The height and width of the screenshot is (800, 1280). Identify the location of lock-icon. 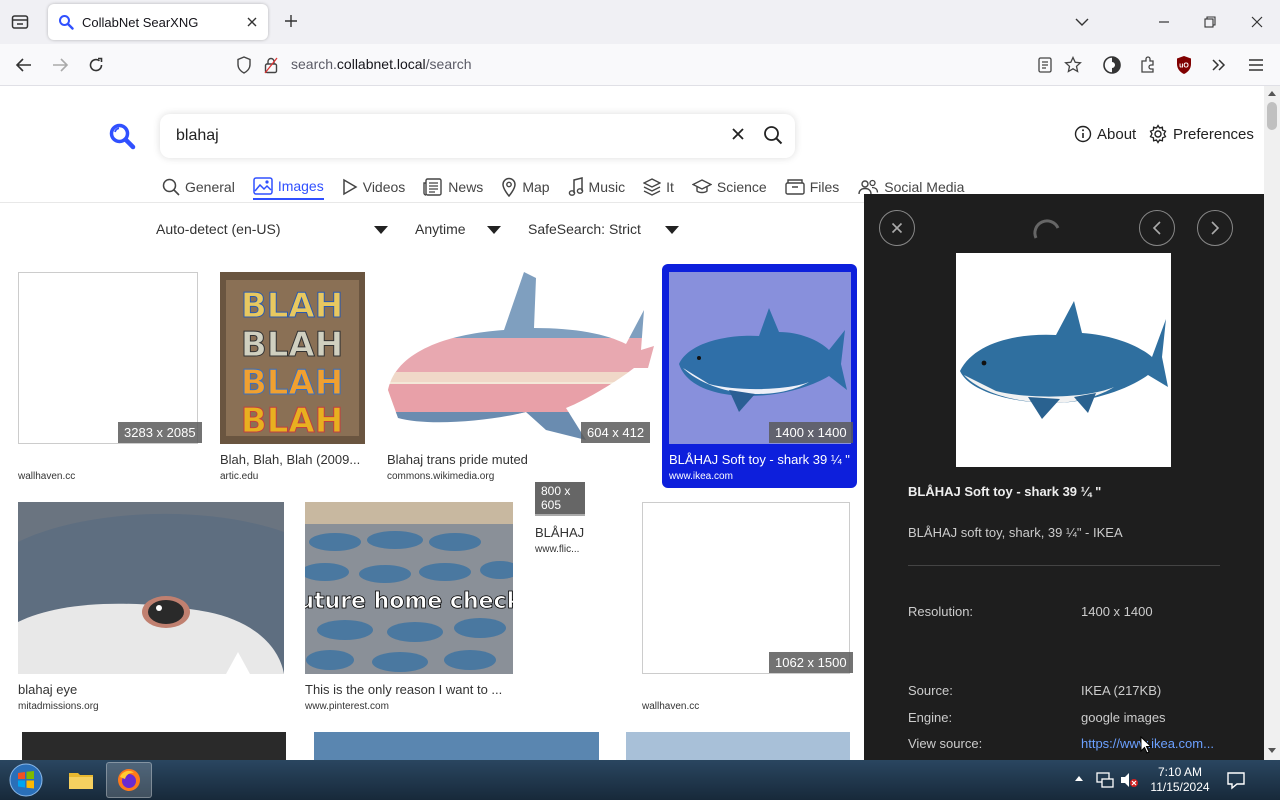
(271, 65).